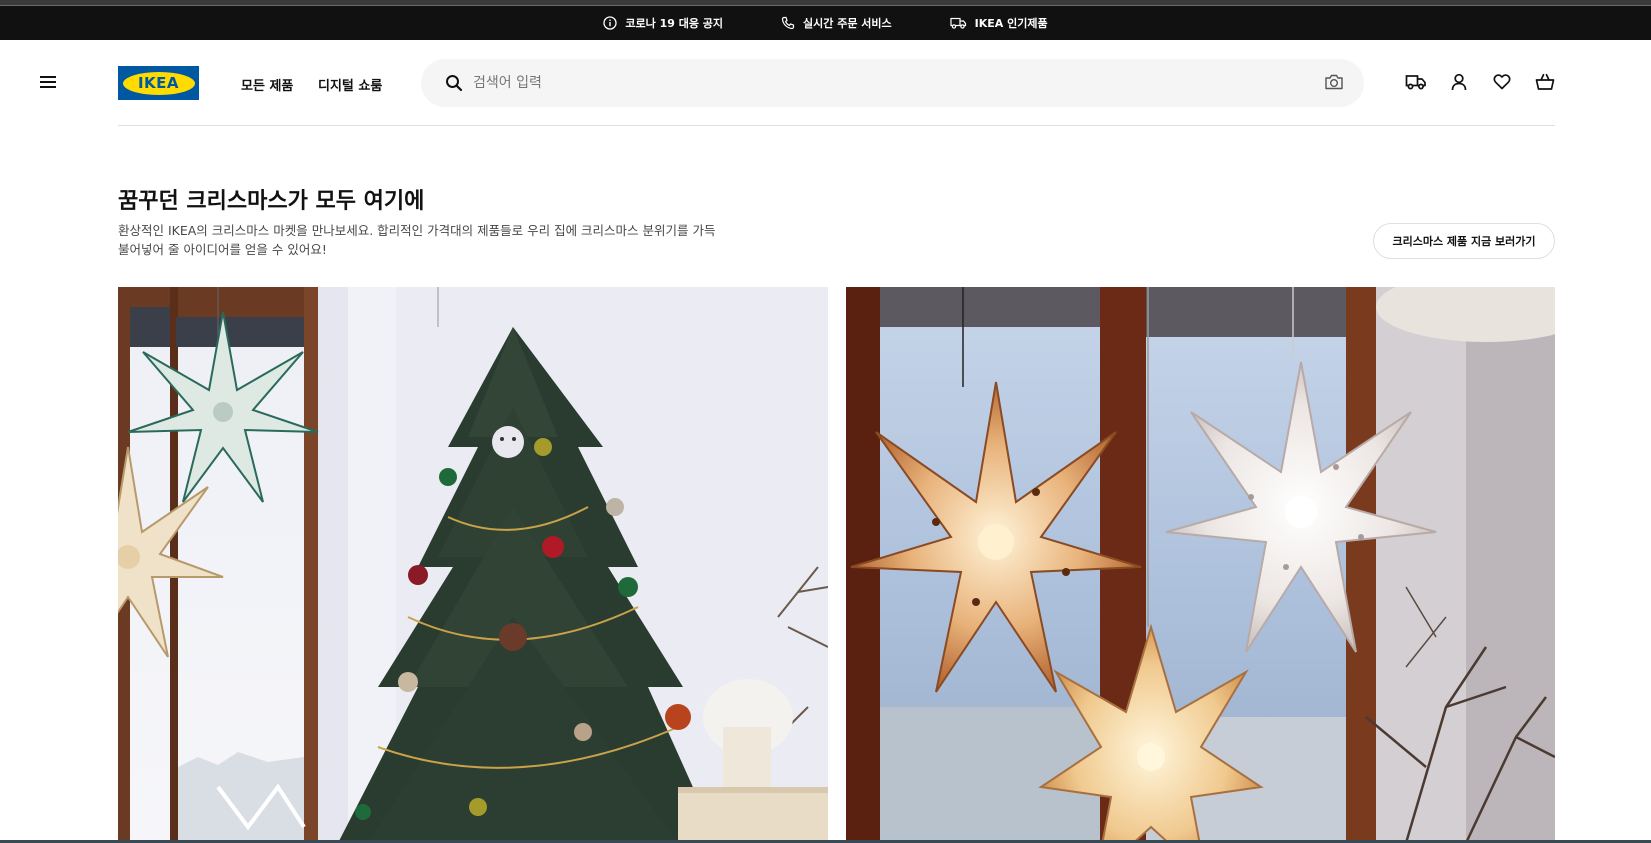 This screenshot has height=843, width=1651. Describe the element at coordinates (958, 23) in the screenshot. I see `truck-icon` at that location.